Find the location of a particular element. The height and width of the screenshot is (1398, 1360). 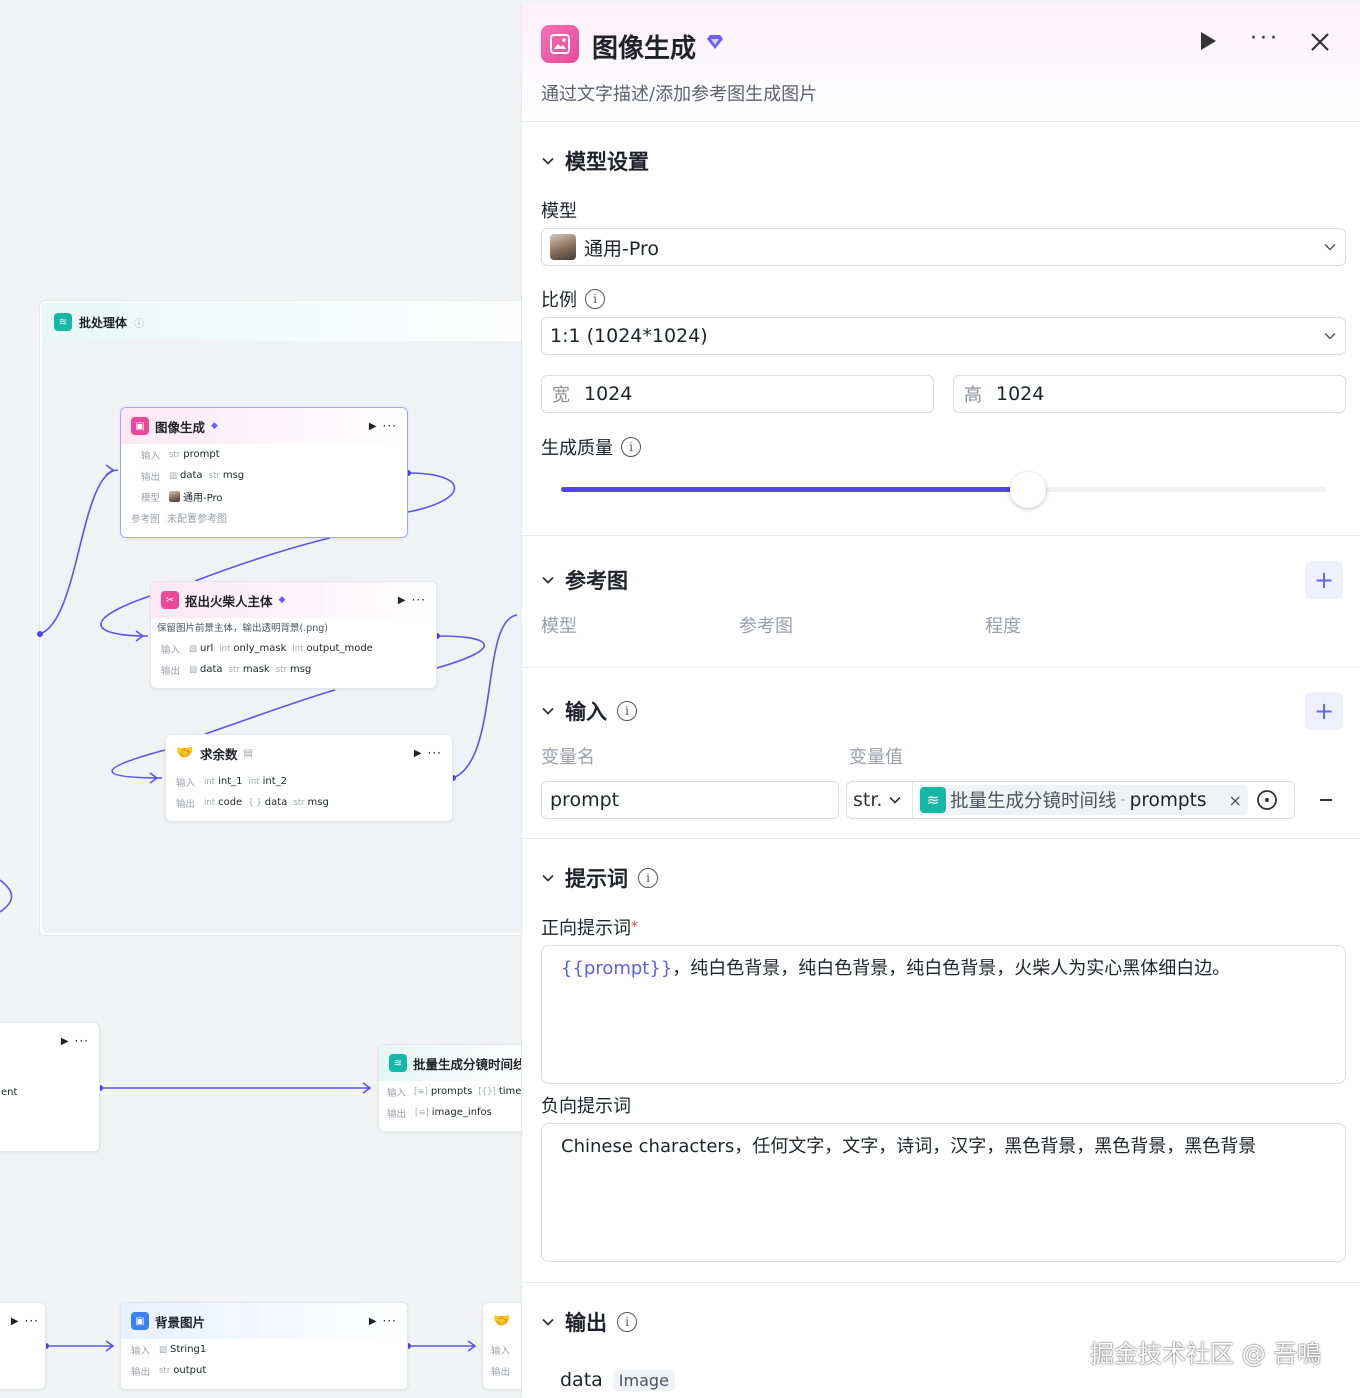

param-name: output_mode is located at coordinates (339, 648).